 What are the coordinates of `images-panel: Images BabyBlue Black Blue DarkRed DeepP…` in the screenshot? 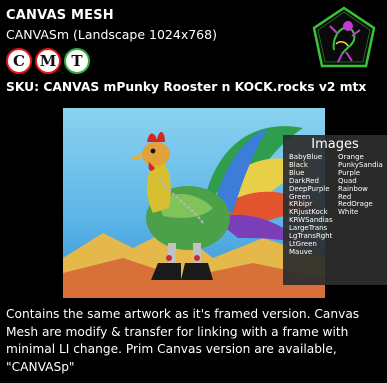 It's located at (335, 210).